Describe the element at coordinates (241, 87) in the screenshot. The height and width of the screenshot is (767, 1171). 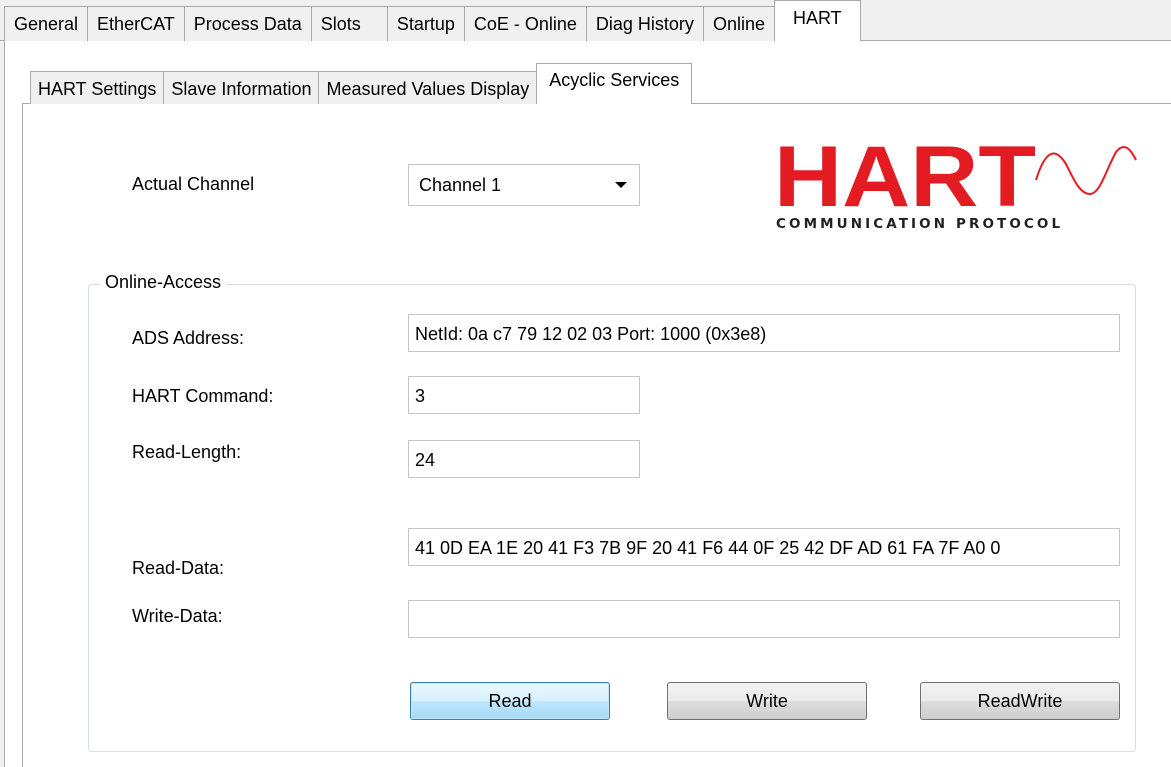
I see `tab-slave-information: Slave Information` at that location.